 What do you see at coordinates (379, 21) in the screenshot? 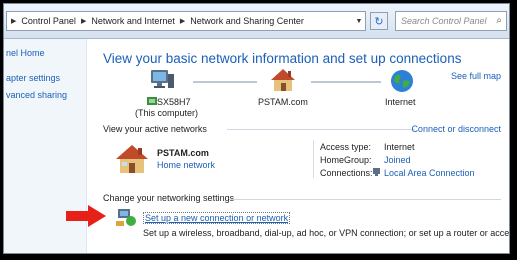
I see `refresh-icon: ↻` at bounding box center [379, 21].